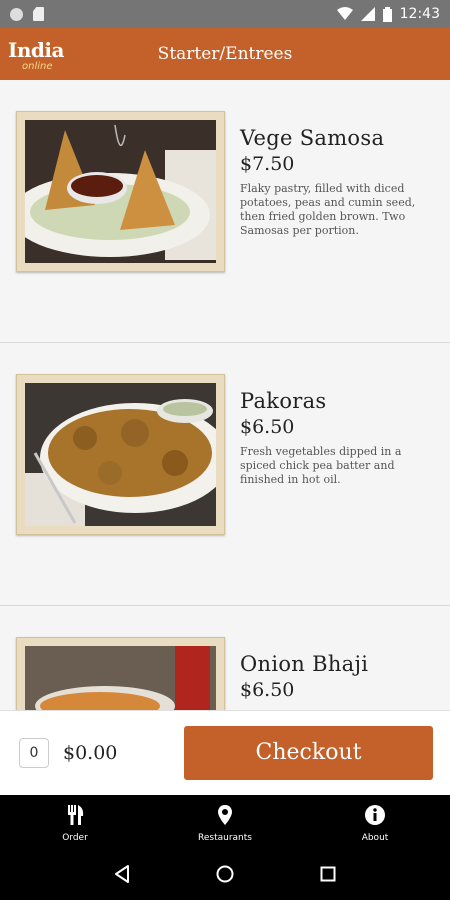  I want to click on back-button, so click(122, 874).